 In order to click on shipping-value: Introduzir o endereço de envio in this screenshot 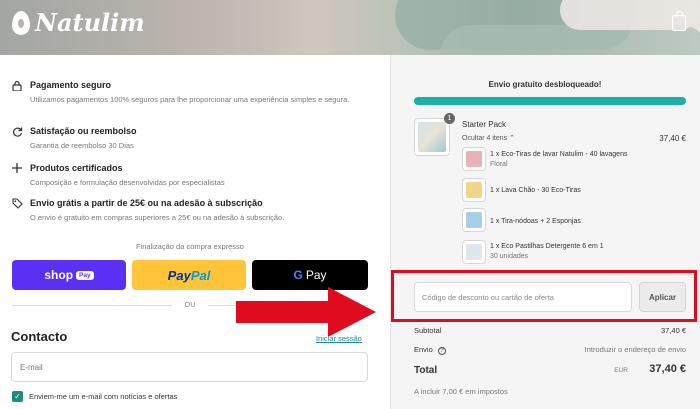, I will do `click(635, 349)`.